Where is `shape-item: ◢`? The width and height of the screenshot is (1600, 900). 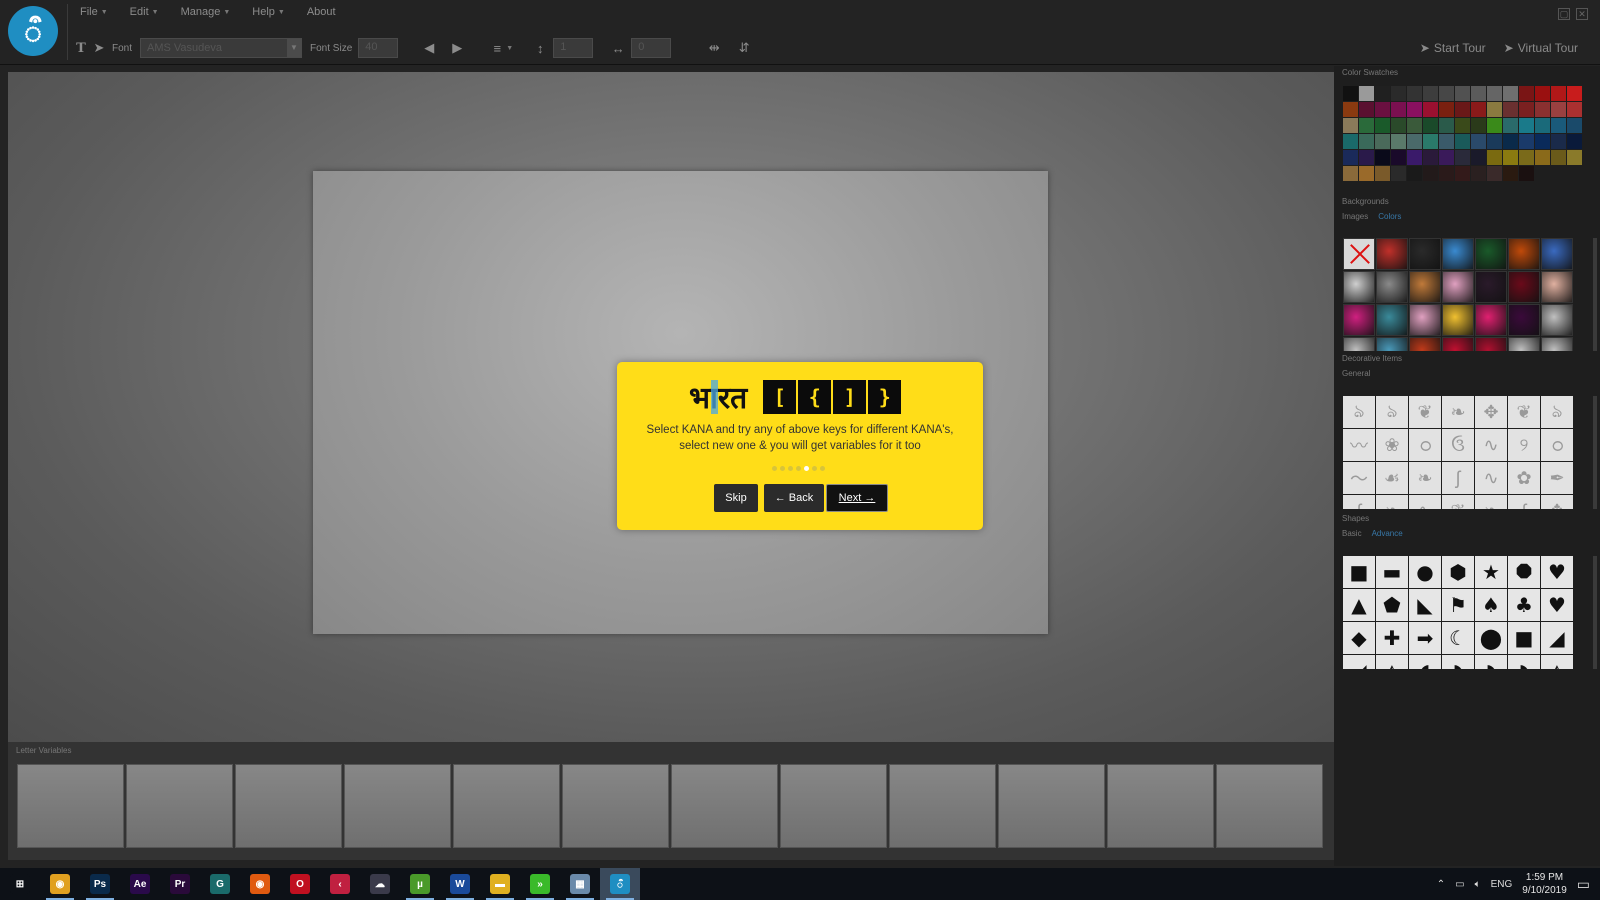 shape-item: ◢ is located at coordinates (1557, 638).